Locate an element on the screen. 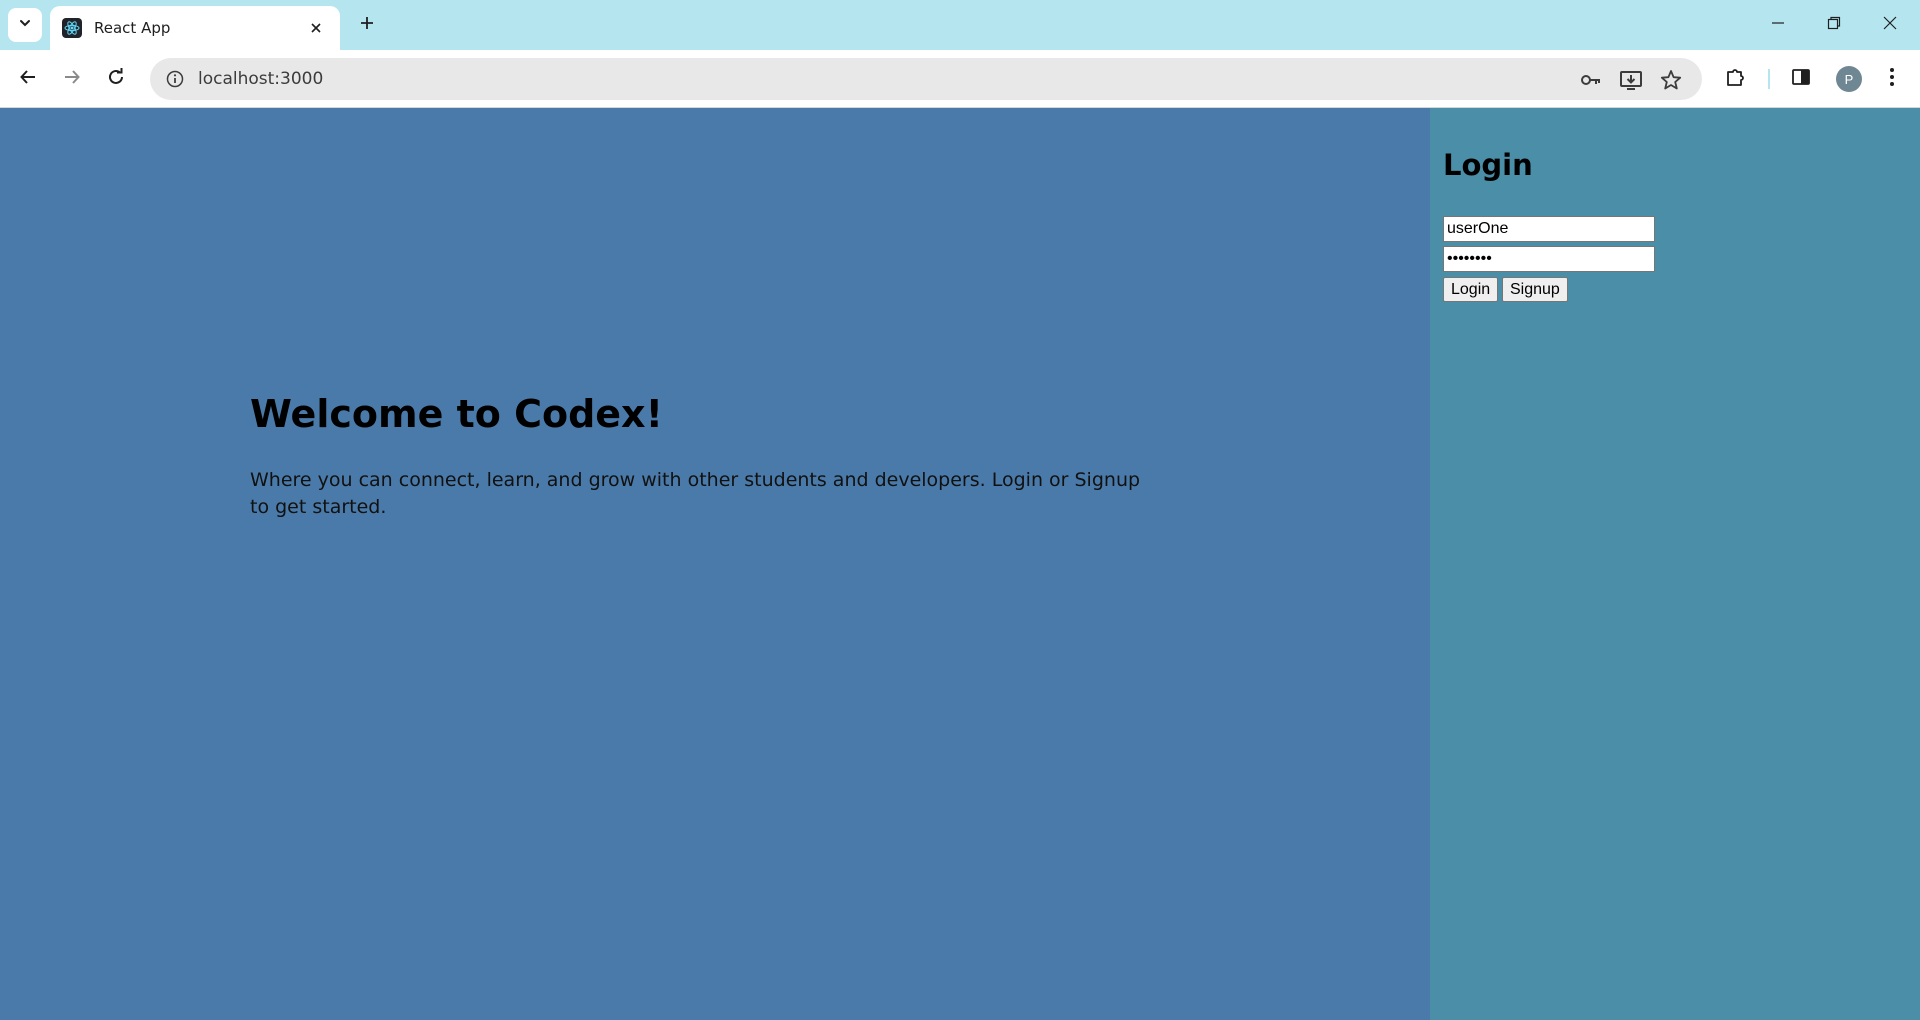  browser-tab: React App is located at coordinates (195, 28).